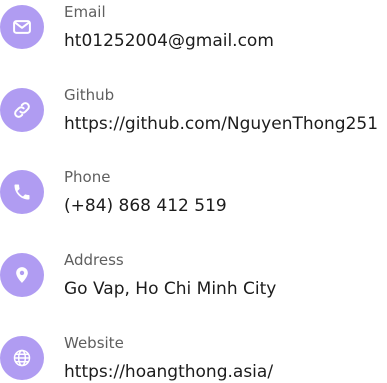 This screenshot has height=383, width=387. What do you see at coordinates (221, 124) in the screenshot?
I see `github-link: https://github.com/NguyenThong251` at bounding box center [221, 124].